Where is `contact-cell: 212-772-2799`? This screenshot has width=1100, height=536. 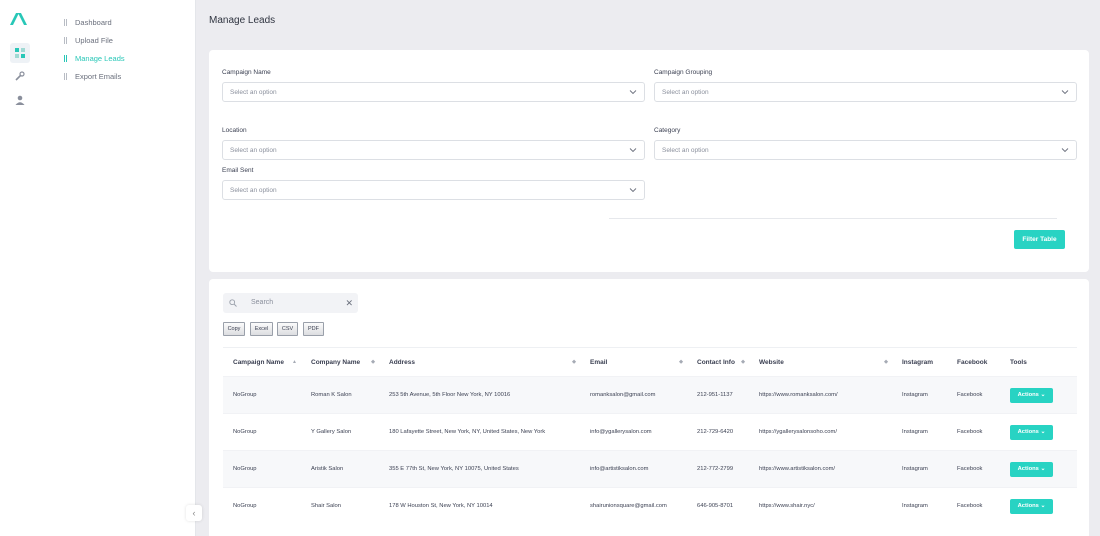
contact-cell: 212-772-2799 is located at coordinates (718, 469).